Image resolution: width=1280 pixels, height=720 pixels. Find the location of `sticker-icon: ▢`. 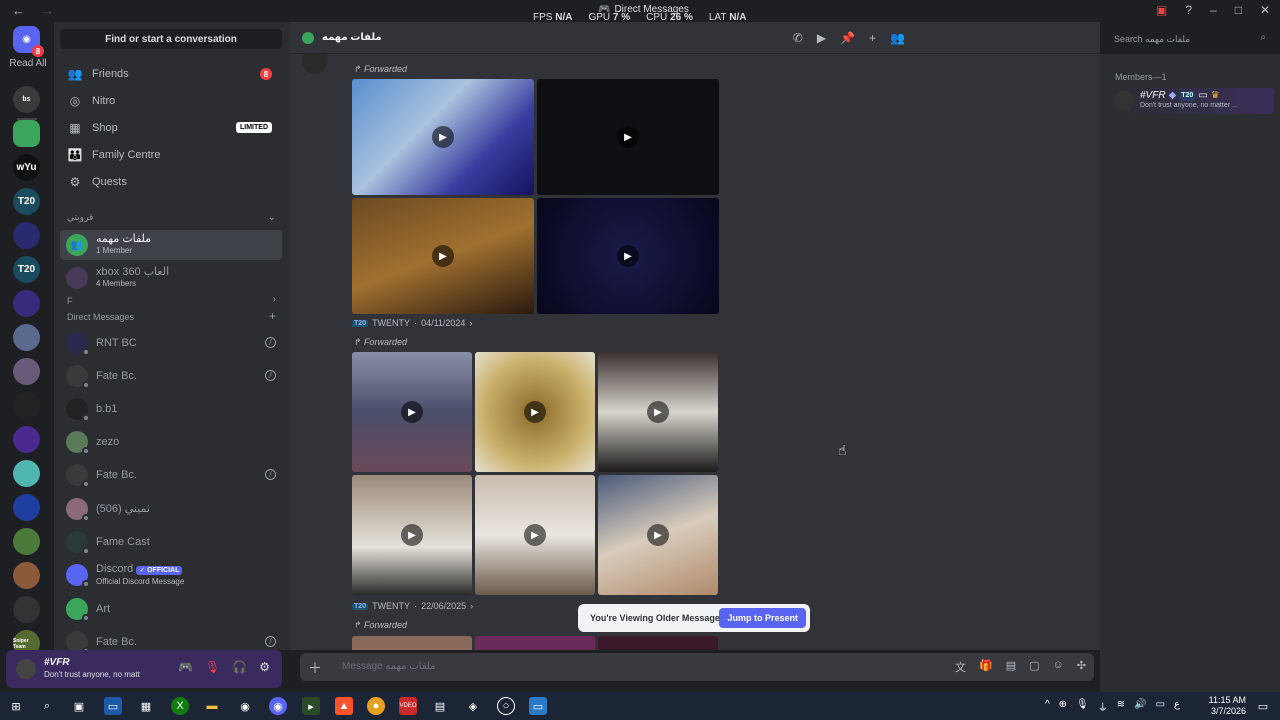

sticker-icon: ▢ is located at coordinates (1034, 667).